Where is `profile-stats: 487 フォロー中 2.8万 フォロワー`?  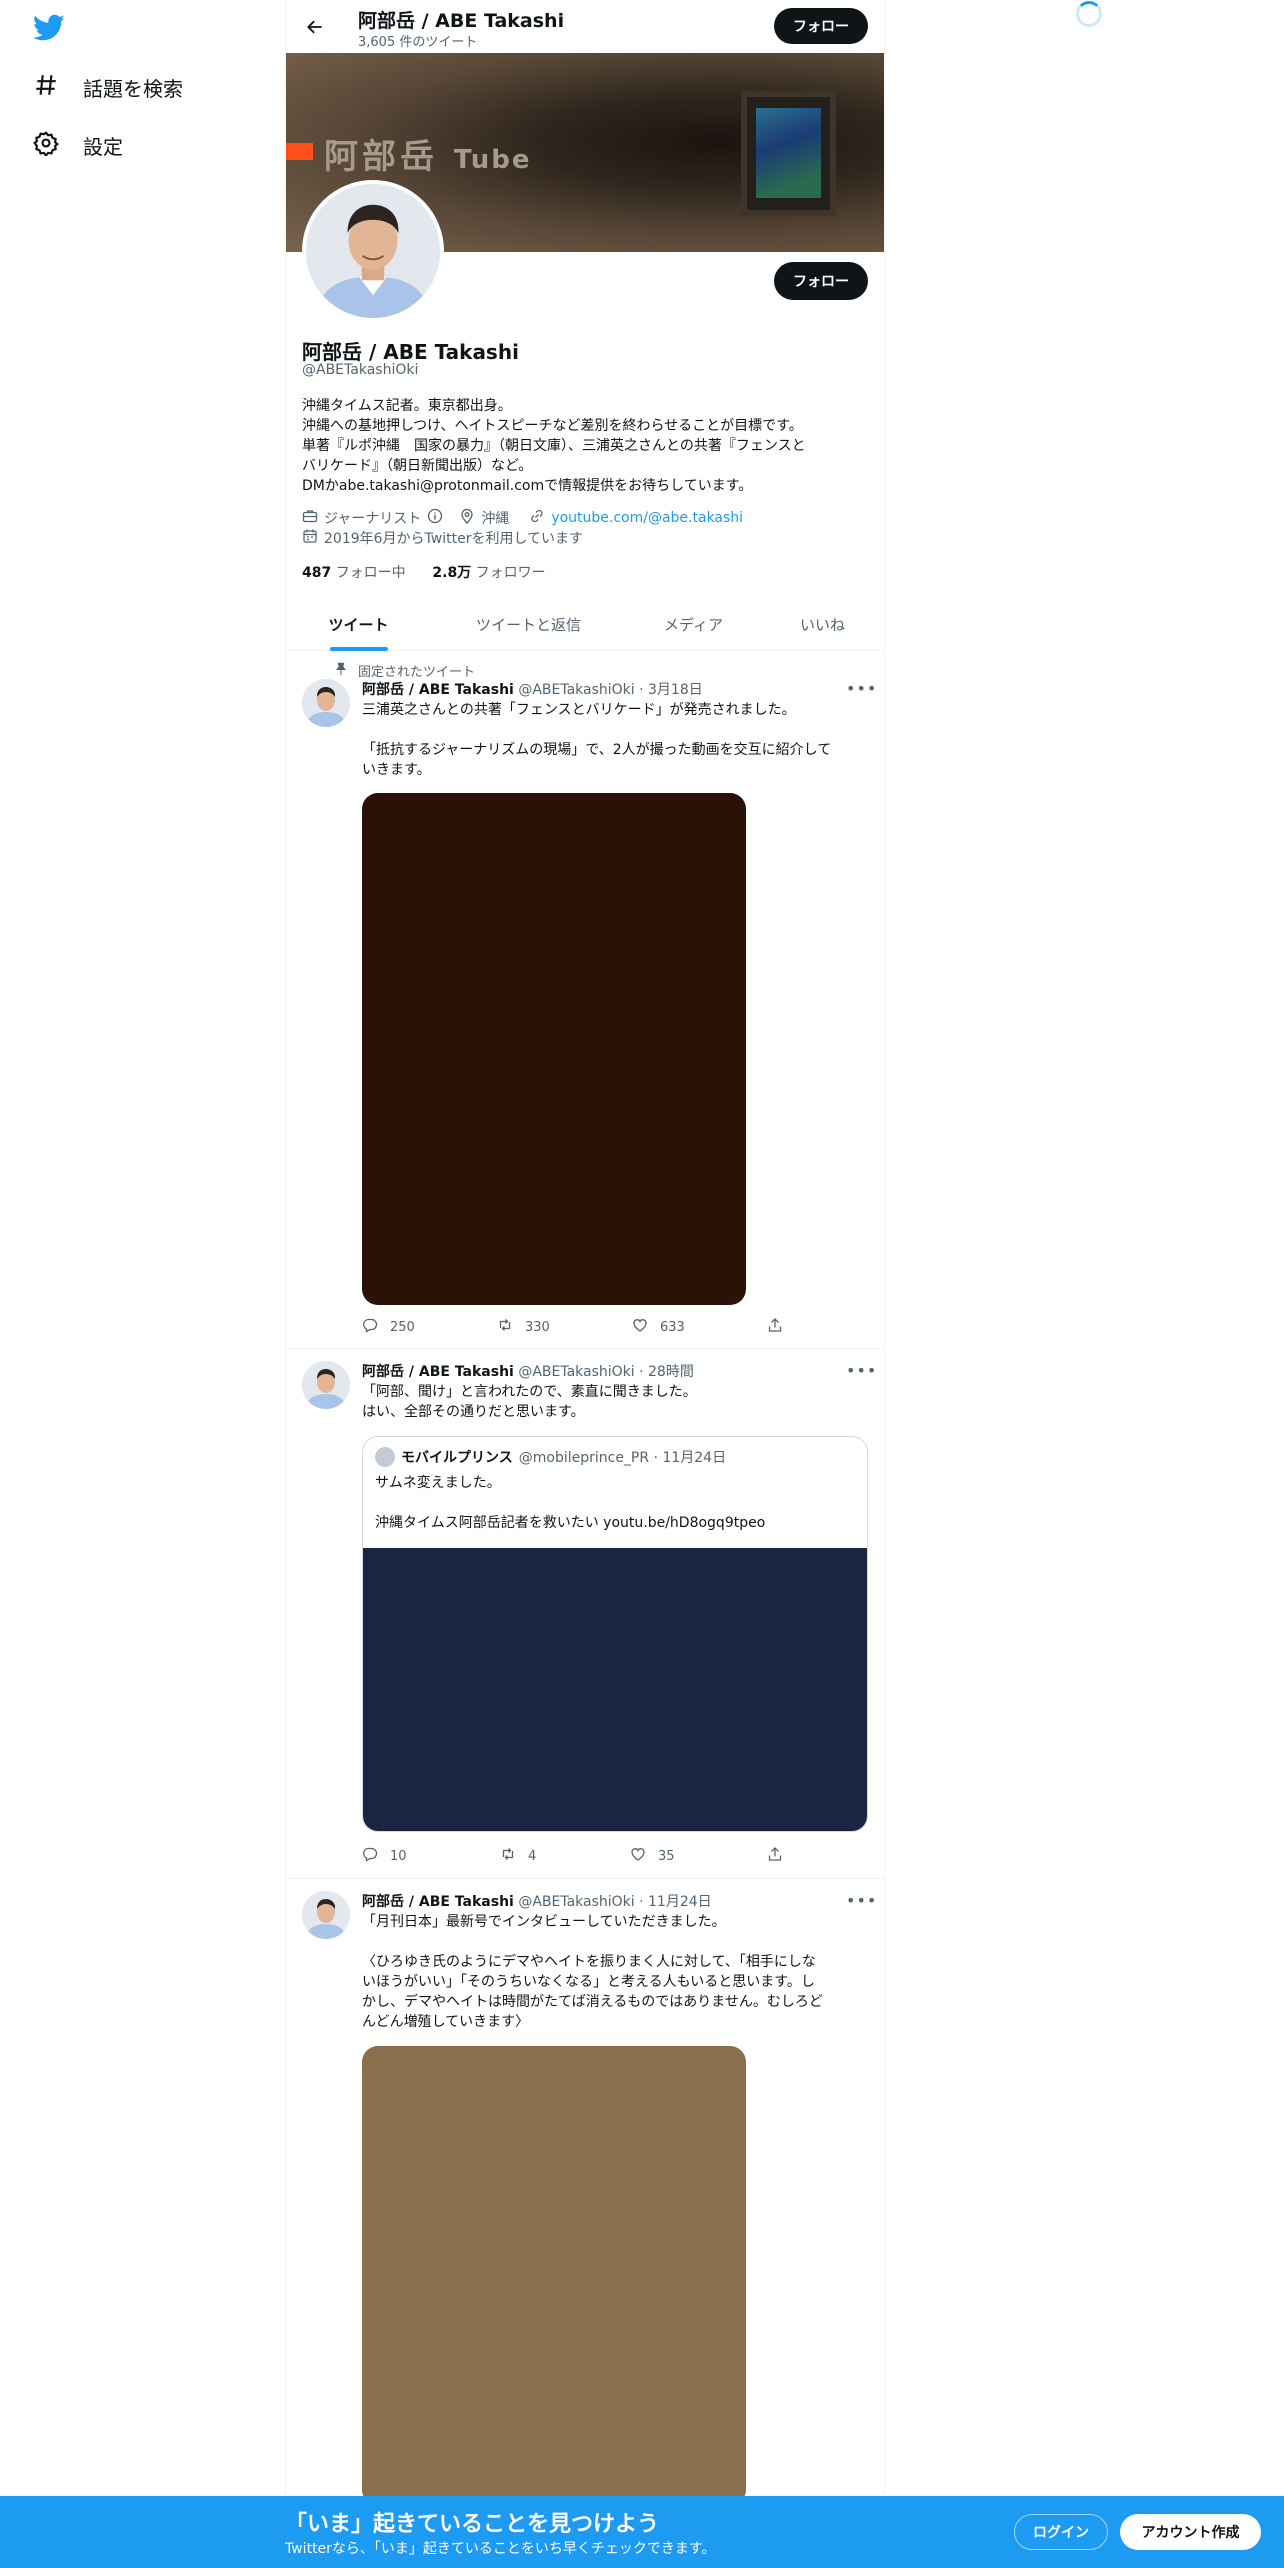
profile-stats: 487 フォロー中 2.8万 フォロワー is located at coordinates (424, 572).